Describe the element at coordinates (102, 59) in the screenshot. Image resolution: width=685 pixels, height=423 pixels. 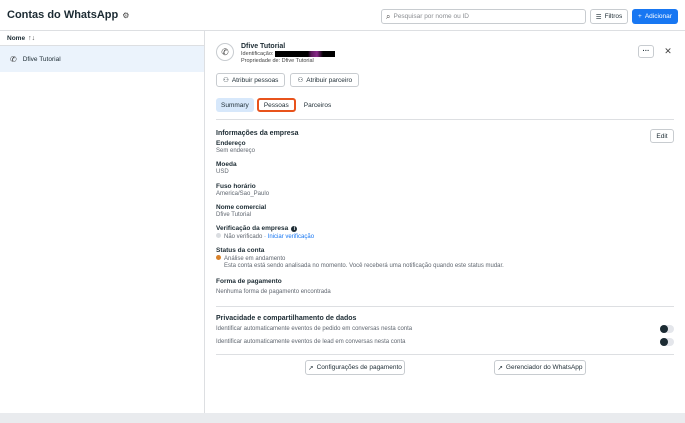
I see `list-item: ✆ Dfive Tutorial` at that location.